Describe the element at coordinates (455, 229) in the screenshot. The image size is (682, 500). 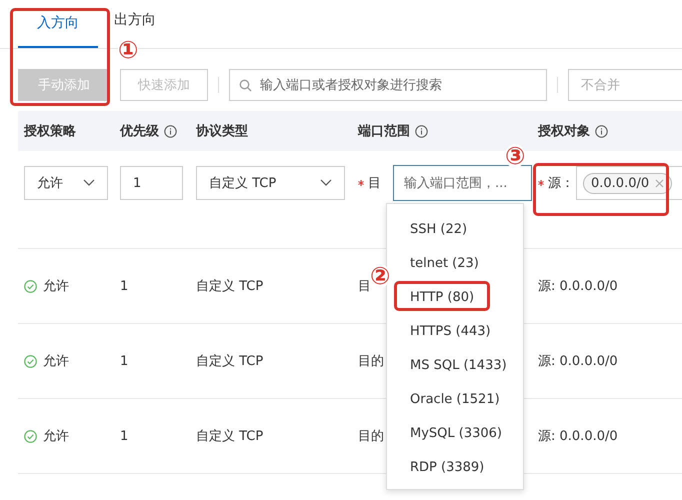
I see `port-option: SSH (22)` at that location.